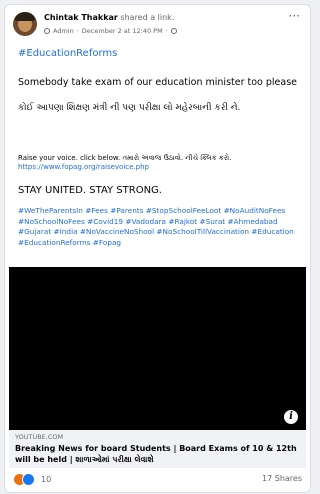  Describe the element at coordinates (46, 479) in the screenshot. I see `reaction-count: 10` at that location.